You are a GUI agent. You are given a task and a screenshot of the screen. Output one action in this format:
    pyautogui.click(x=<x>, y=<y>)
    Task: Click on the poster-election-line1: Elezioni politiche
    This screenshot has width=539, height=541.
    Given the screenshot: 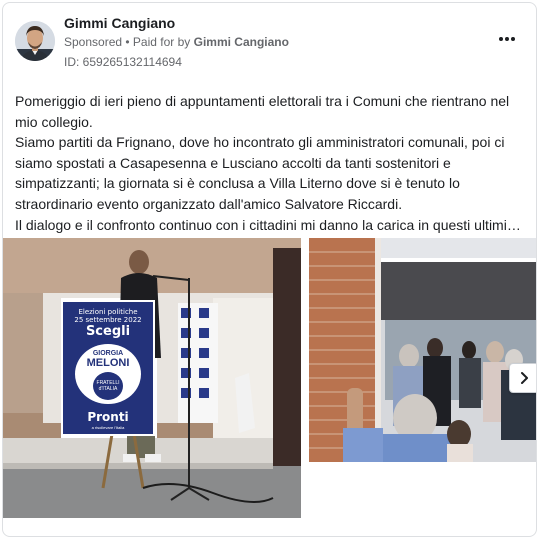 What is the action you would take?
    pyautogui.click(x=108, y=312)
    